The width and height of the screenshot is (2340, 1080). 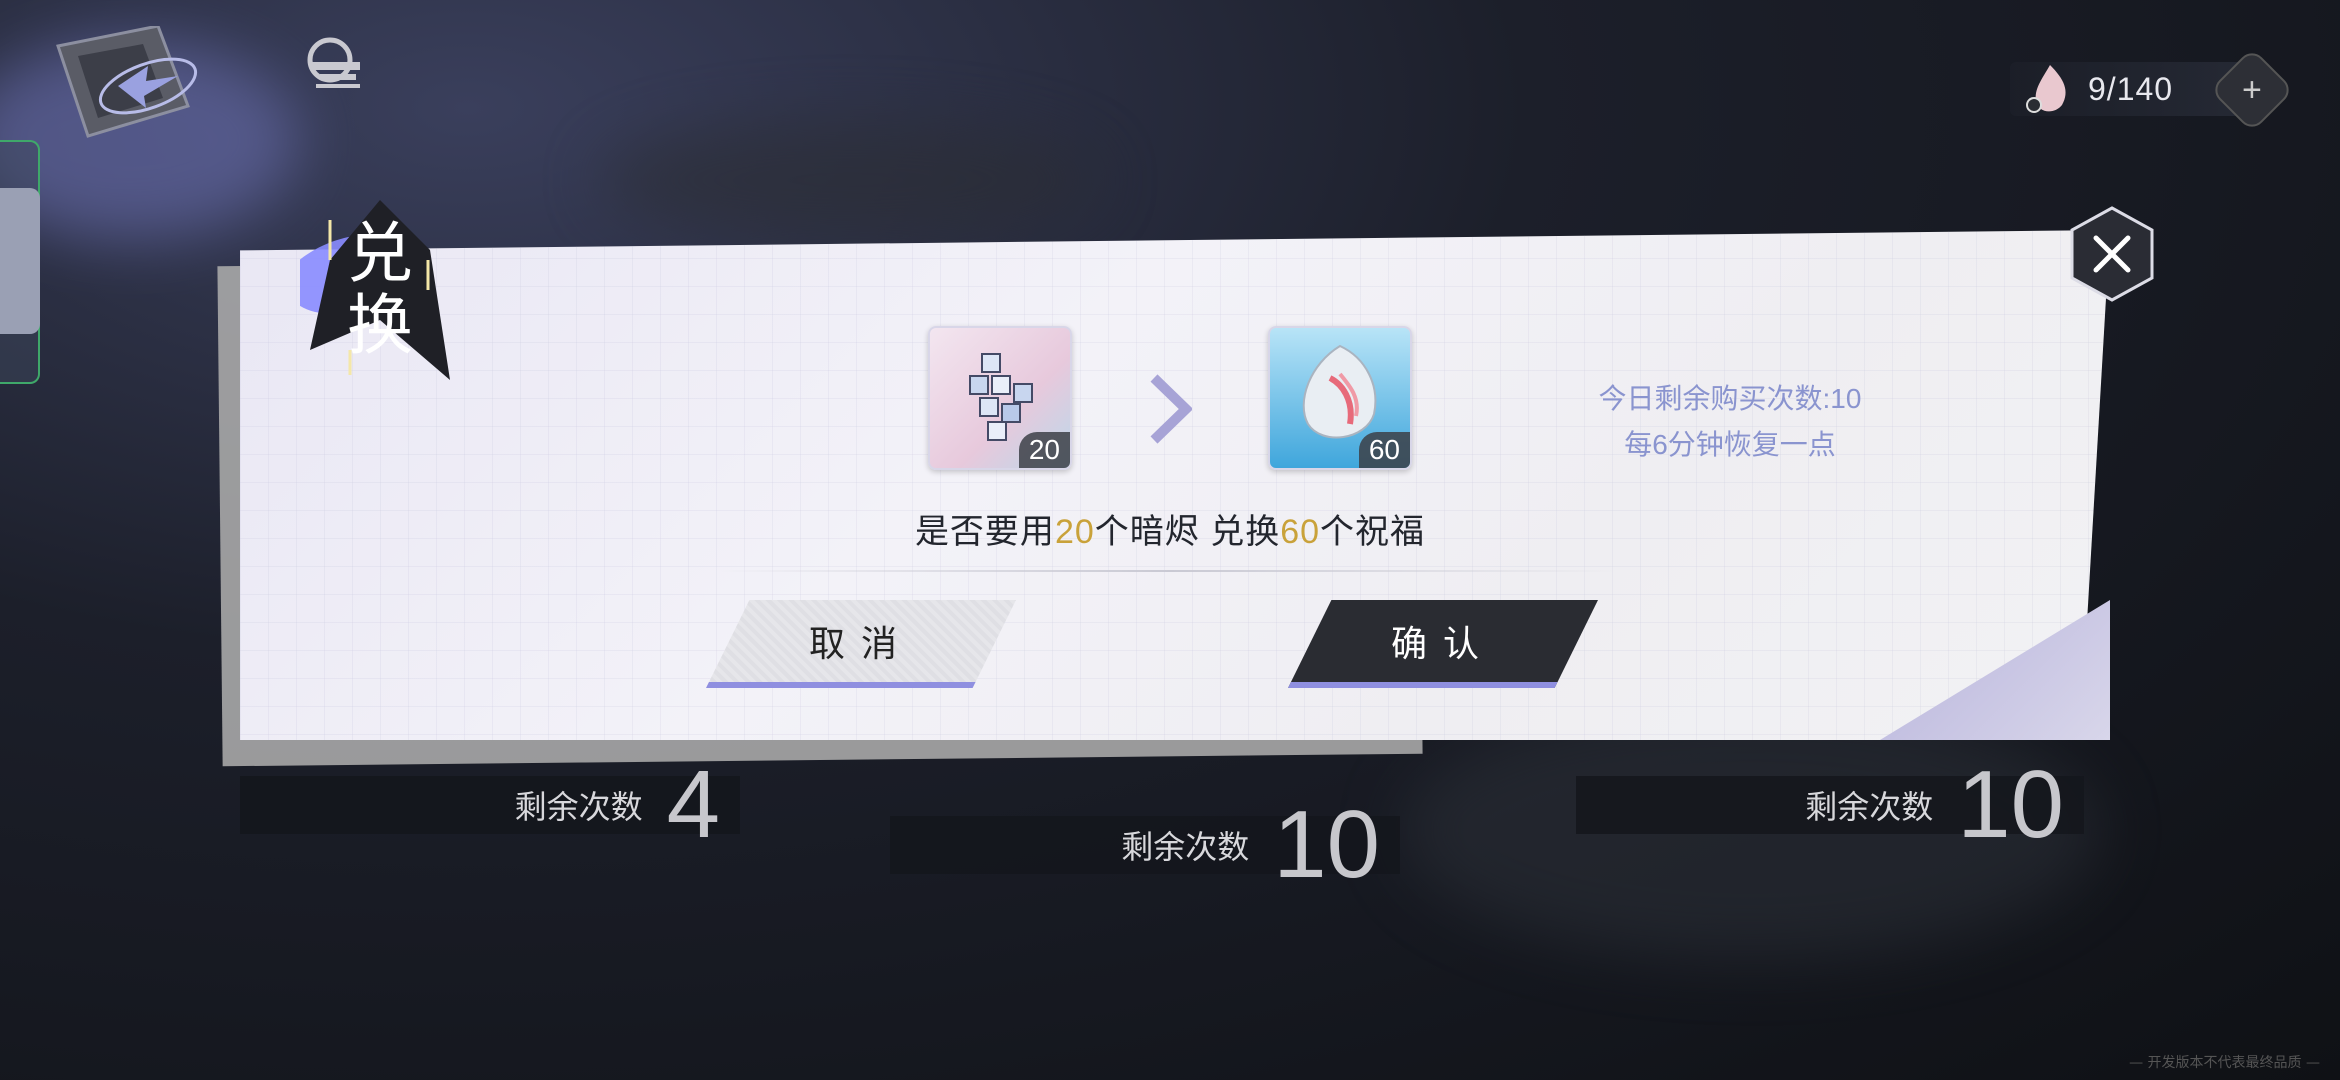 I want to click on remaining-count-card: 剩余次数 4, so click(x=490, y=804).